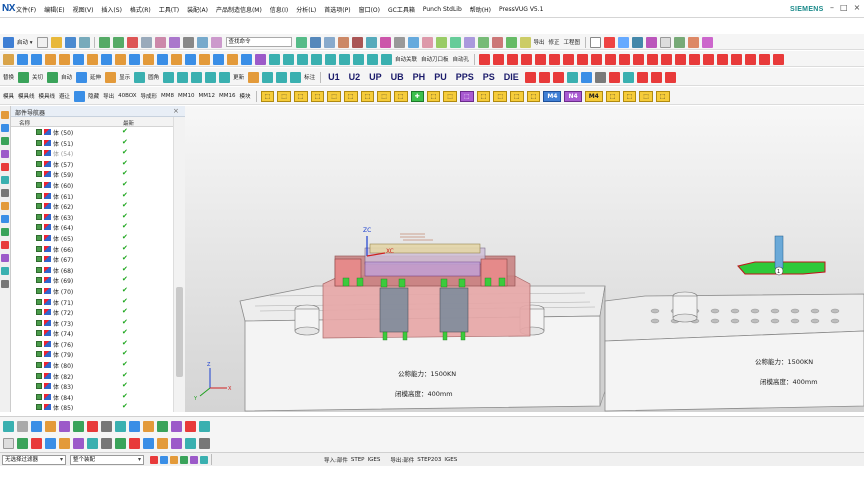  What do you see at coordinates (92, 238) in the screenshot?
I see `navigator-row: 体 (65) ✔` at bounding box center [92, 238].